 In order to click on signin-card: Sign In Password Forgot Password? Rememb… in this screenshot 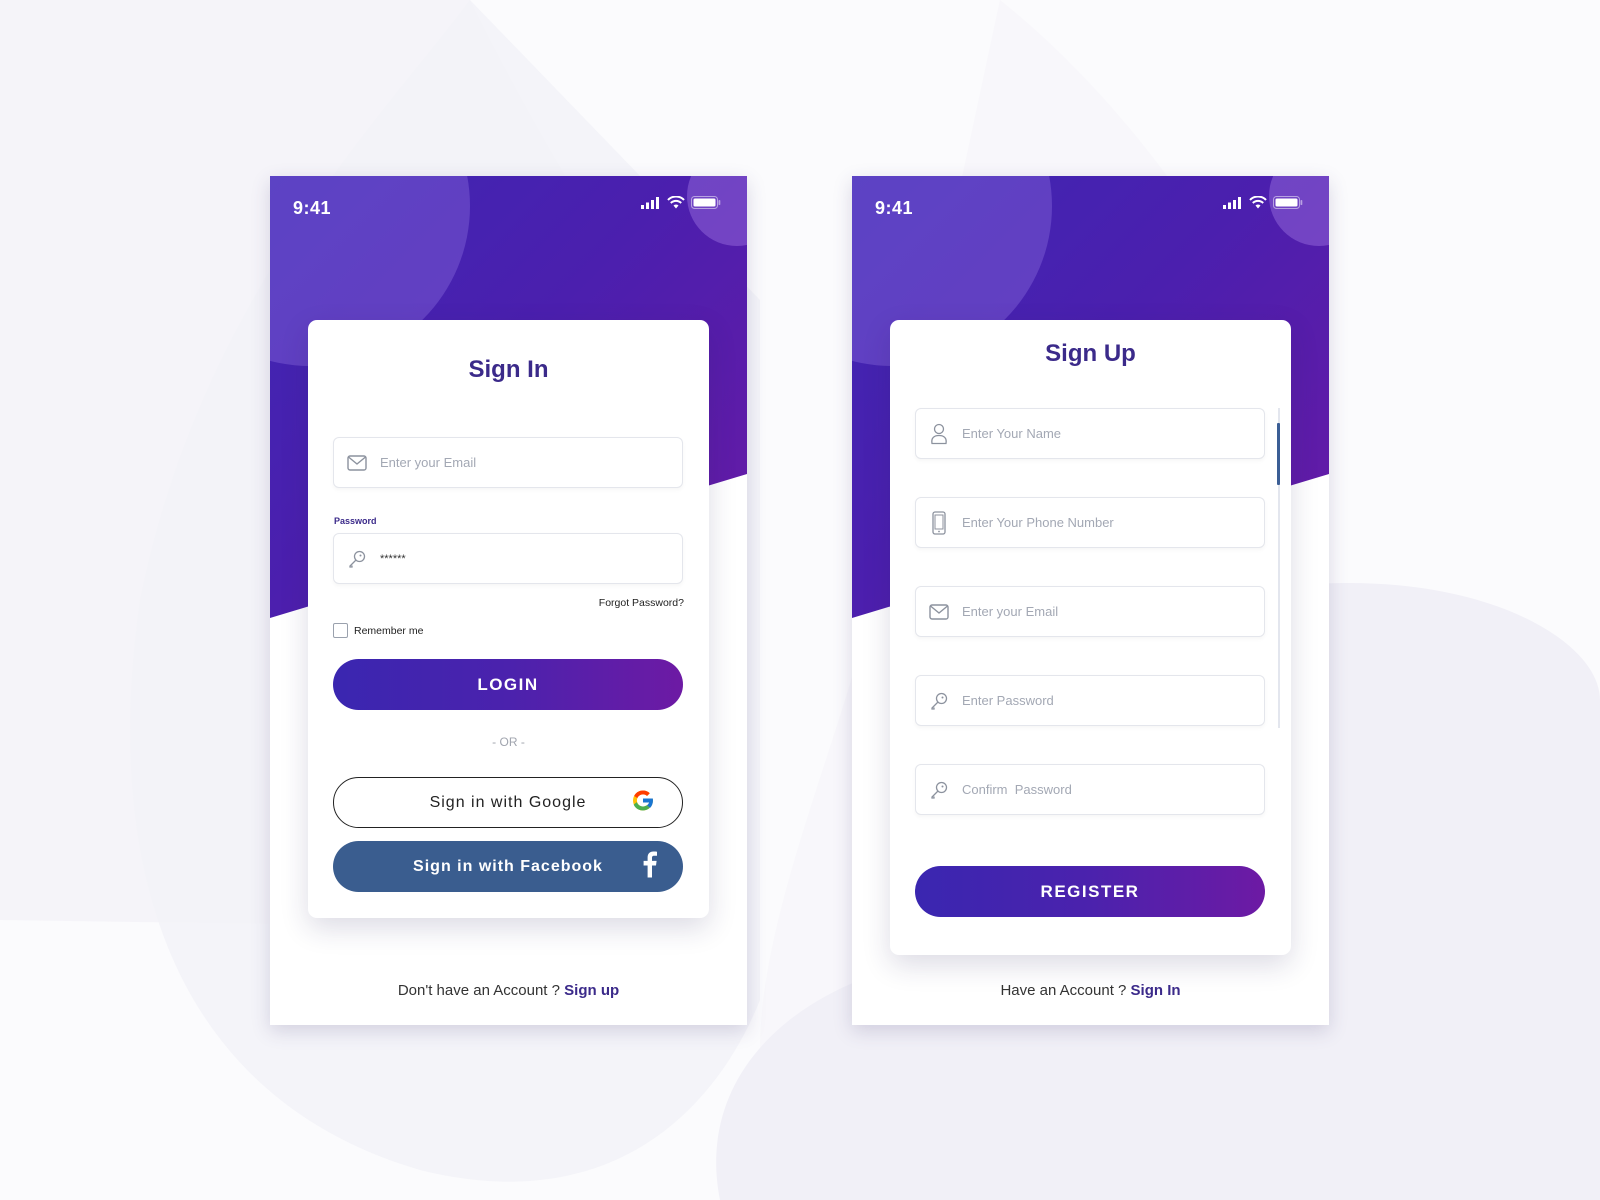, I will do `click(508, 619)`.